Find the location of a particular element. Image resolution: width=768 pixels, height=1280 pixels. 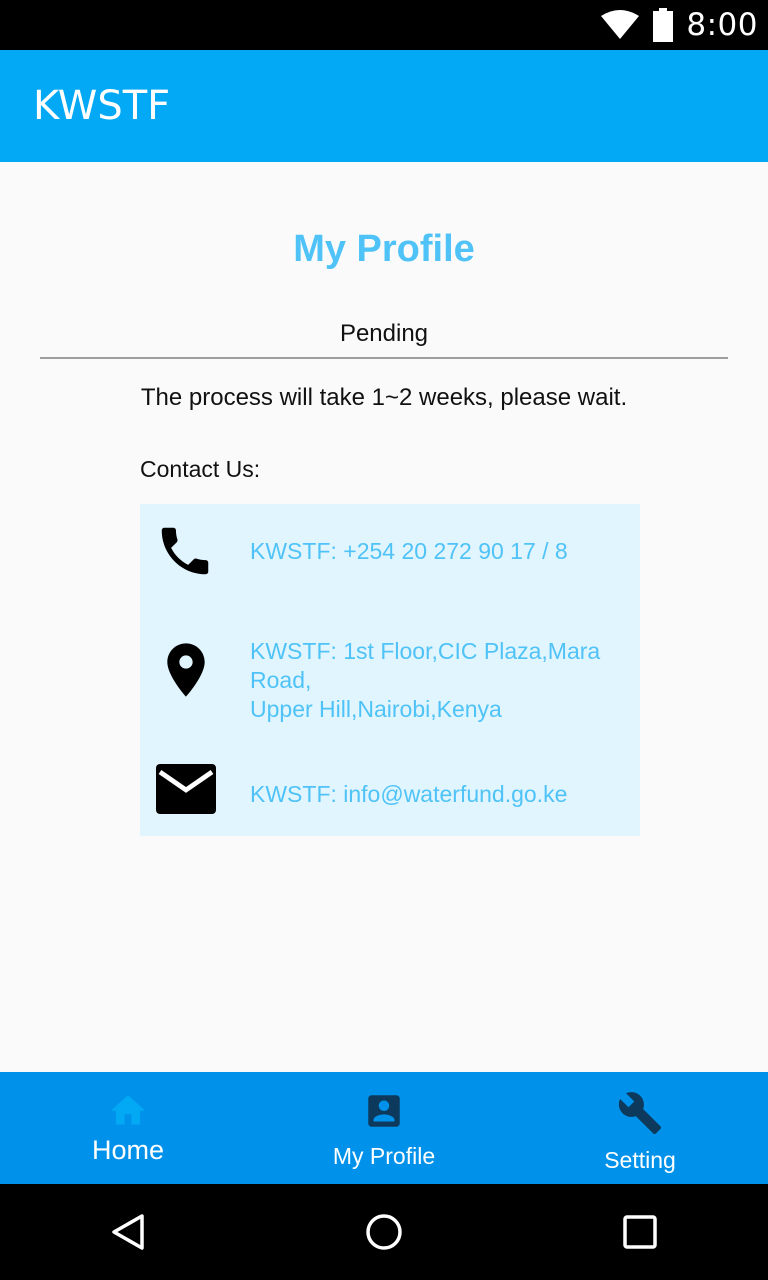

wifi-icon is located at coordinates (620, 25).